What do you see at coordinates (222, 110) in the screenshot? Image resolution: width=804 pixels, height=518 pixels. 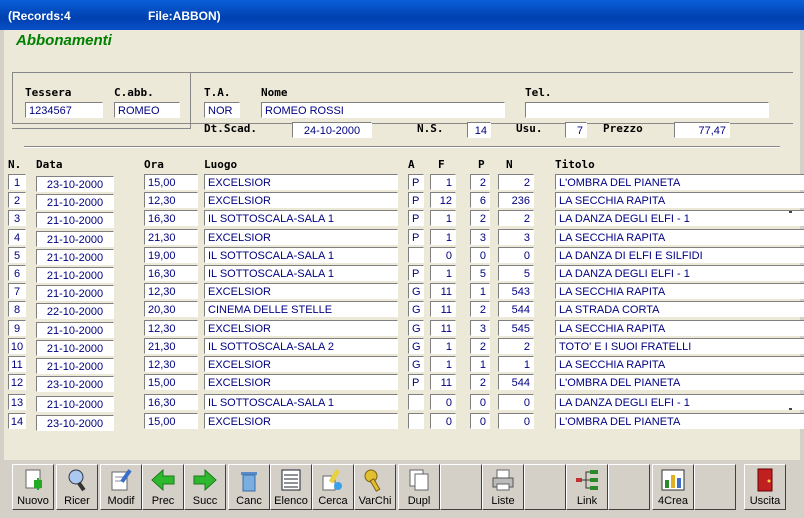 I see `ta-field: NOR` at bounding box center [222, 110].